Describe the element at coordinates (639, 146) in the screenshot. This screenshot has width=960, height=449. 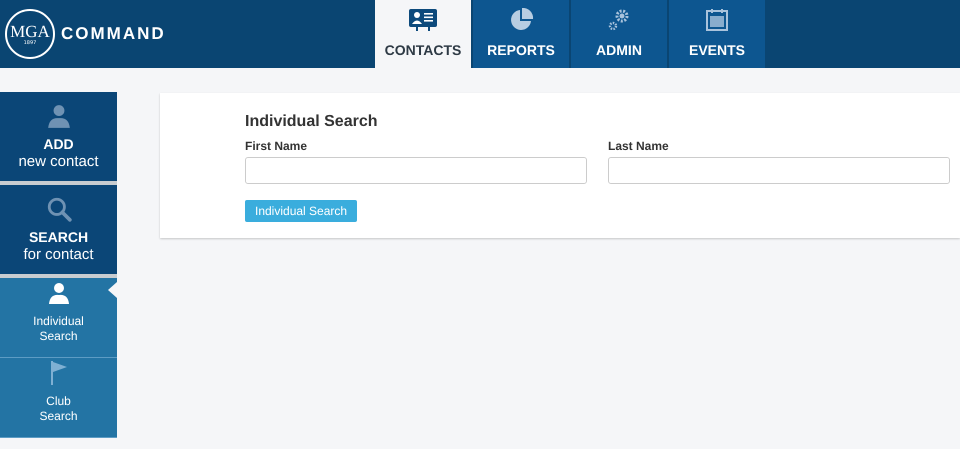
I see `field-label: Last Name` at that location.